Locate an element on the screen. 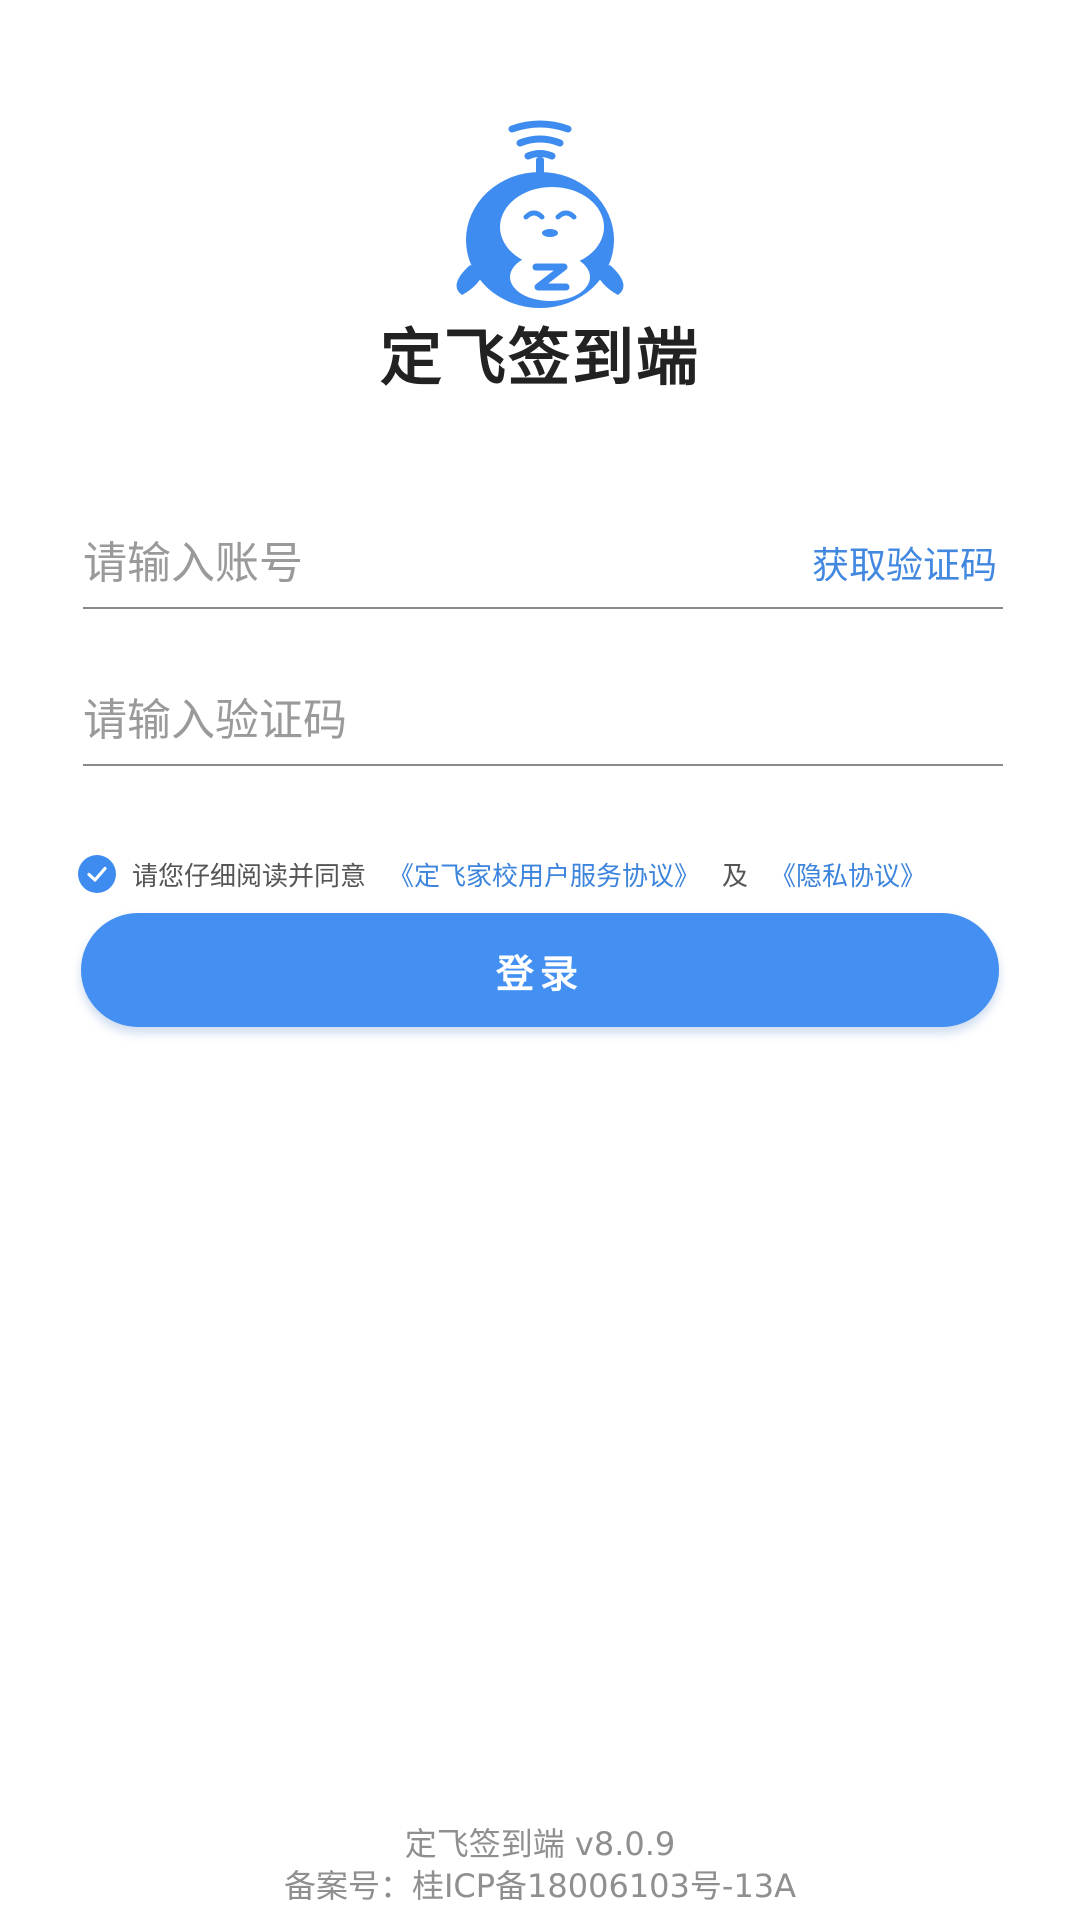 The height and width of the screenshot is (1920, 1080). user-agreement-link: 《定飞家校用户服务协议》 is located at coordinates (544, 874).